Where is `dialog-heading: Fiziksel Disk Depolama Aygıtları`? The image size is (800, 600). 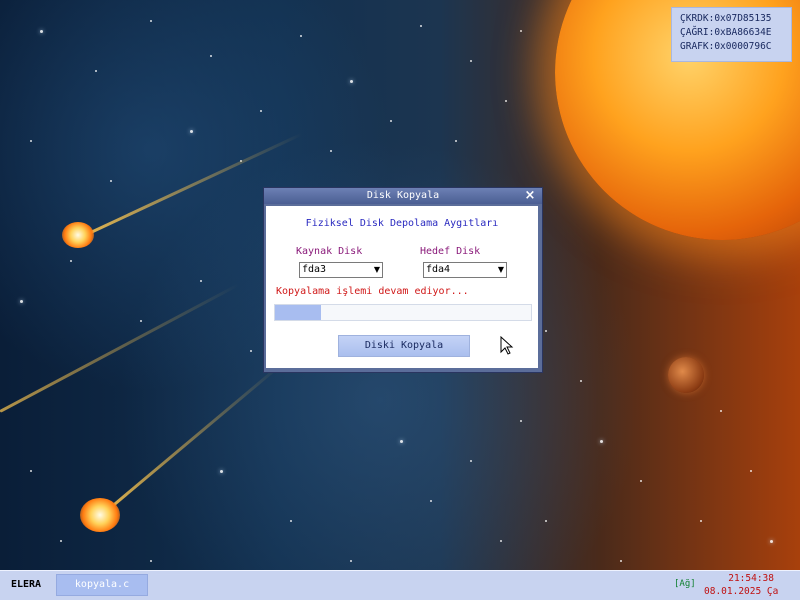
dialog-heading: Fiziksel Disk Depolama Aygıtları is located at coordinates (402, 223).